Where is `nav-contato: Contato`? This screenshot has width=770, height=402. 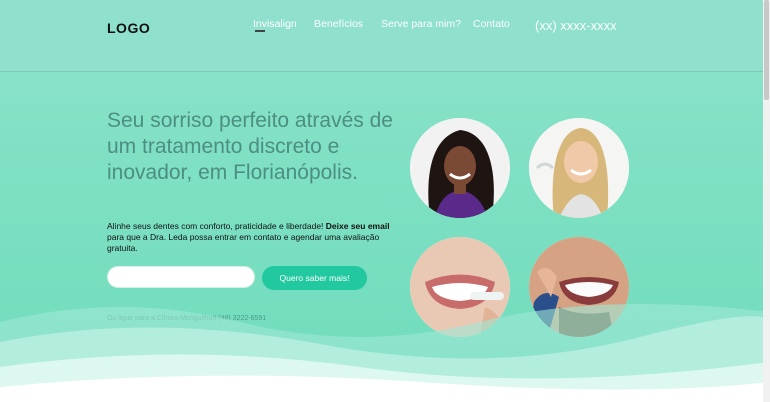 nav-contato: Contato is located at coordinates (491, 24).